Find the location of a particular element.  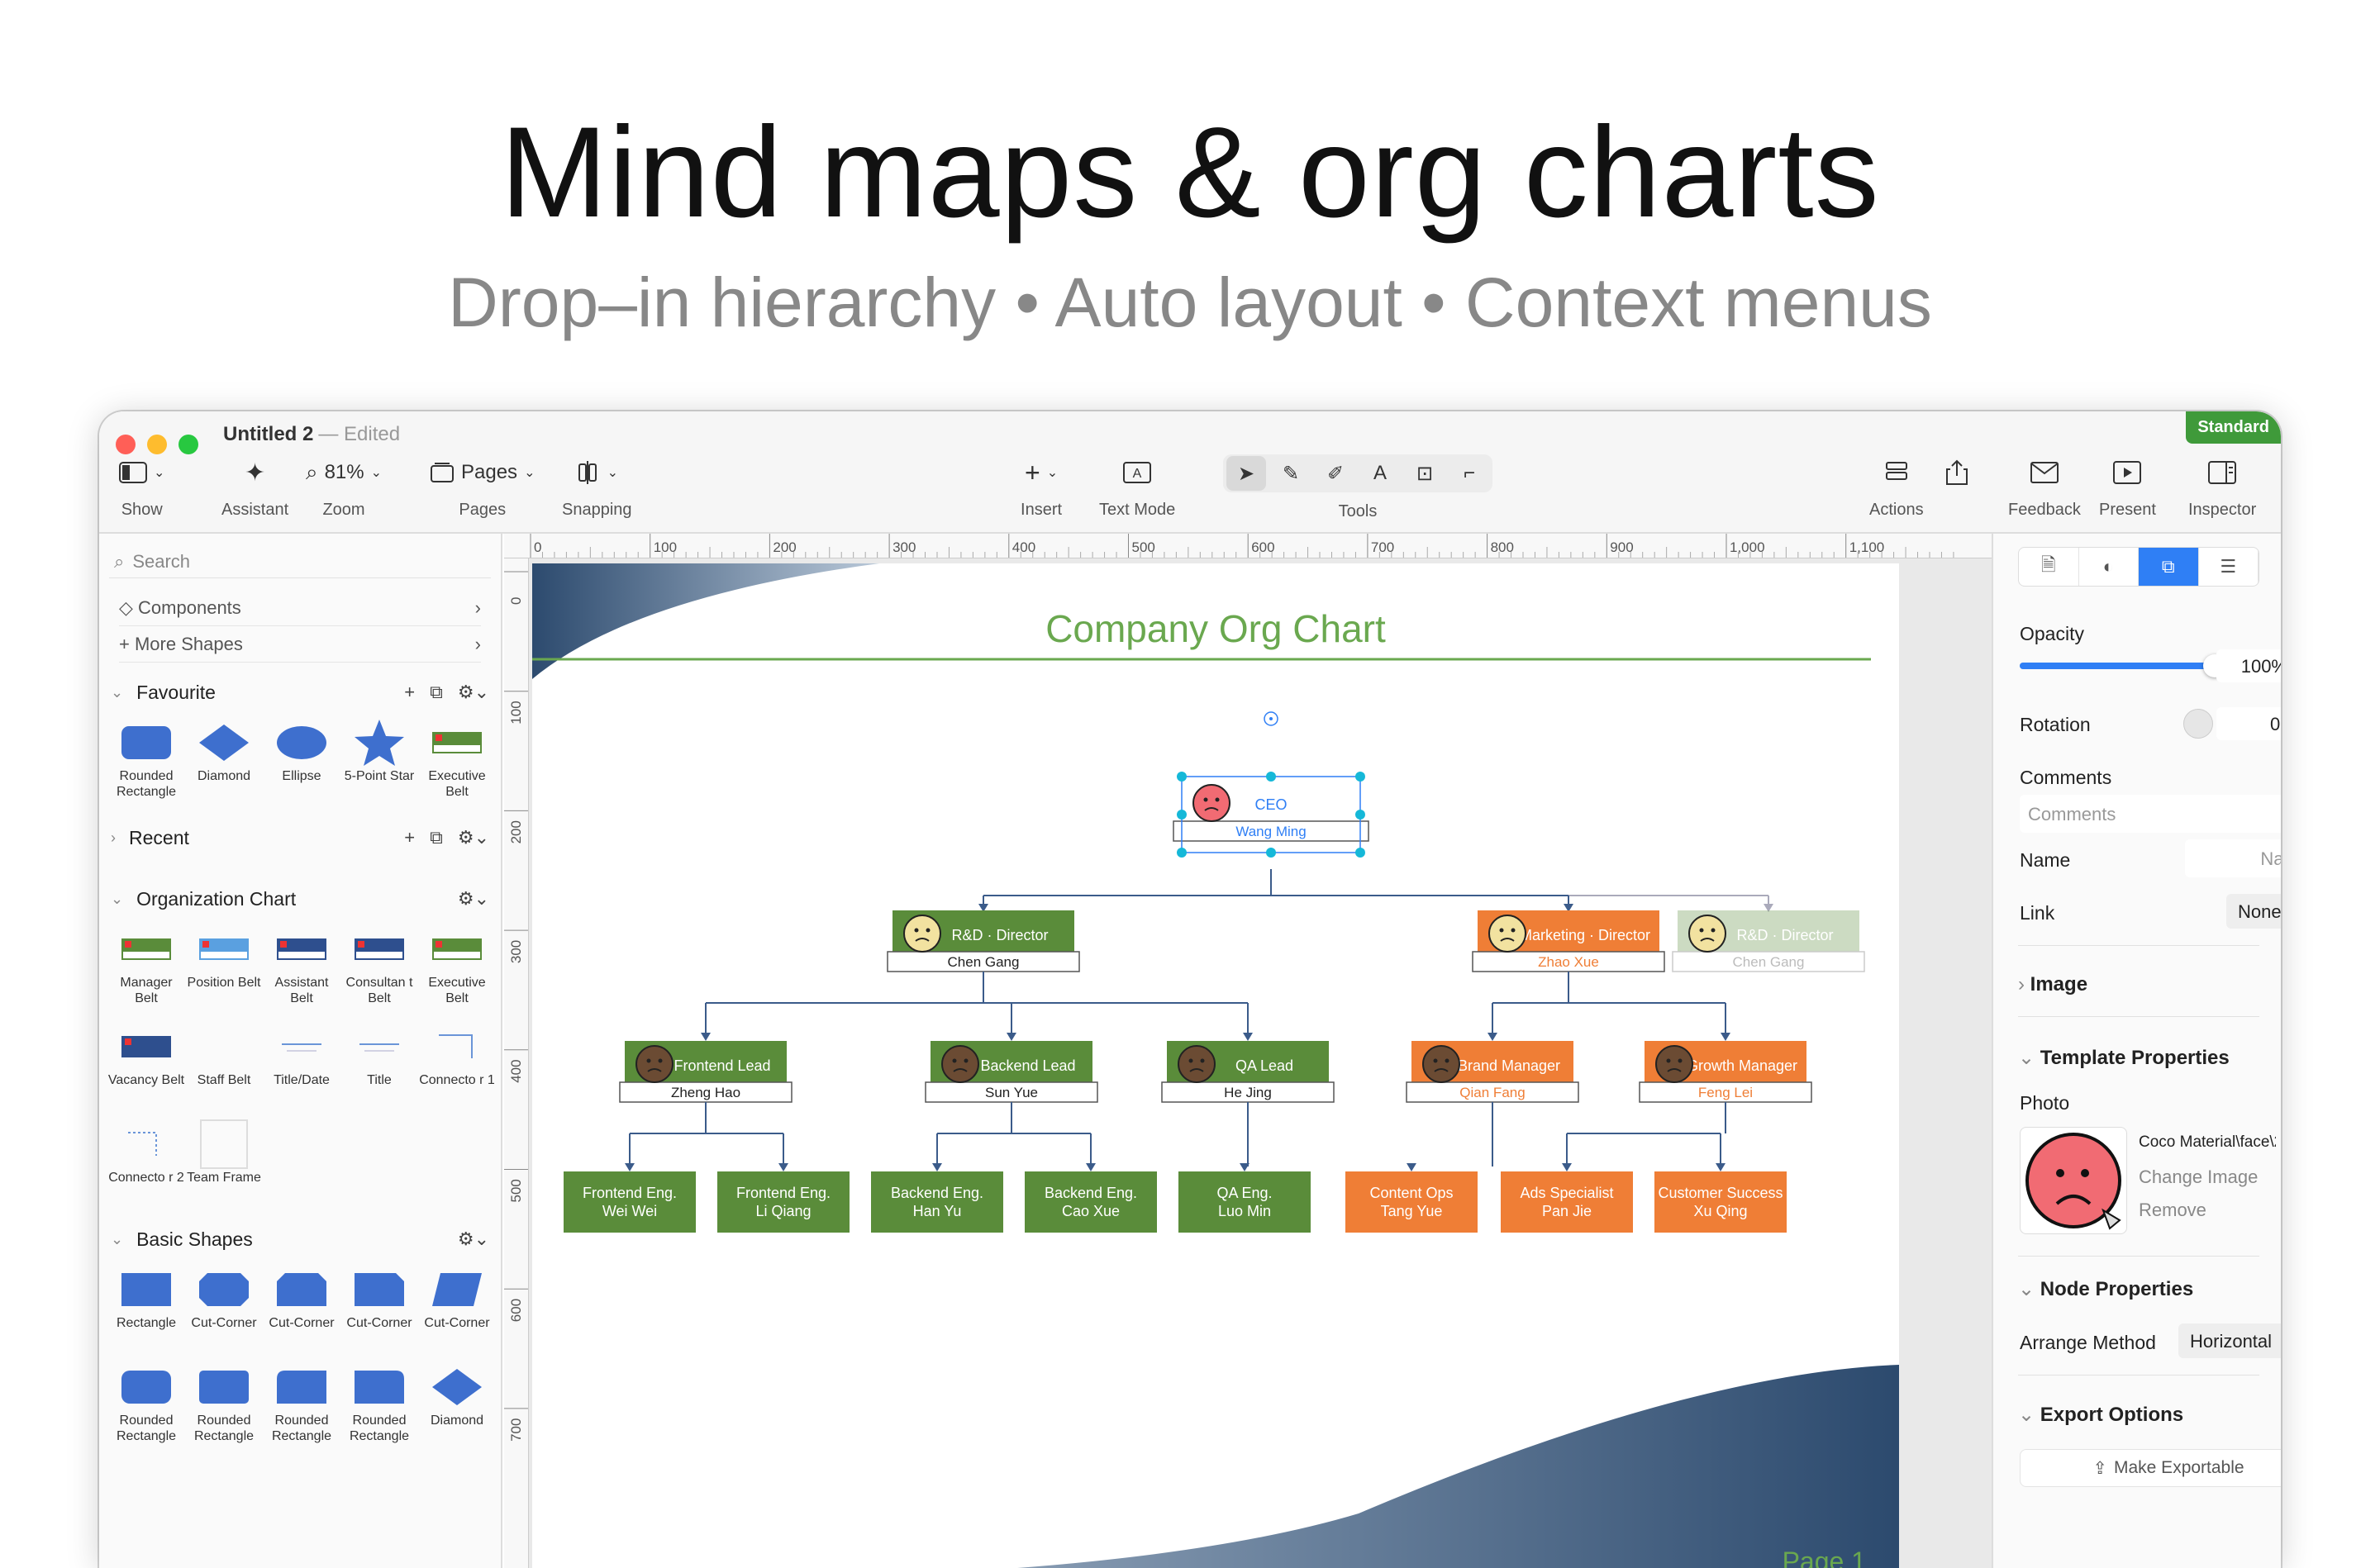

opacity-label: Opacity is located at coordinates (2052, 633).